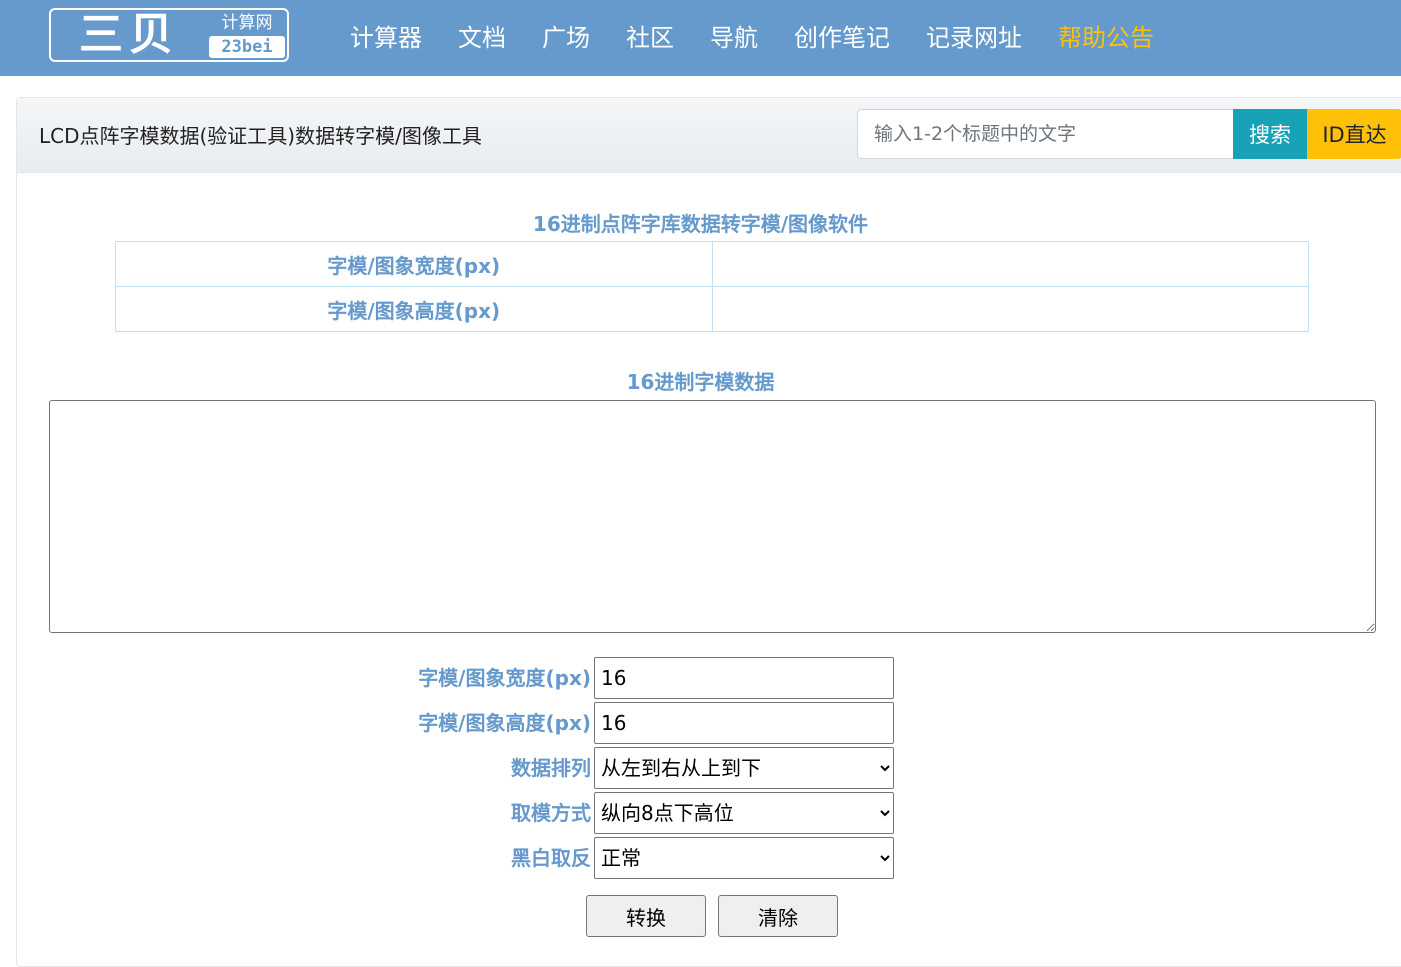  Describe the element at coordinates (247, 35) in the screenshot. I see `logo-side: 计算网 23bei` at that location.